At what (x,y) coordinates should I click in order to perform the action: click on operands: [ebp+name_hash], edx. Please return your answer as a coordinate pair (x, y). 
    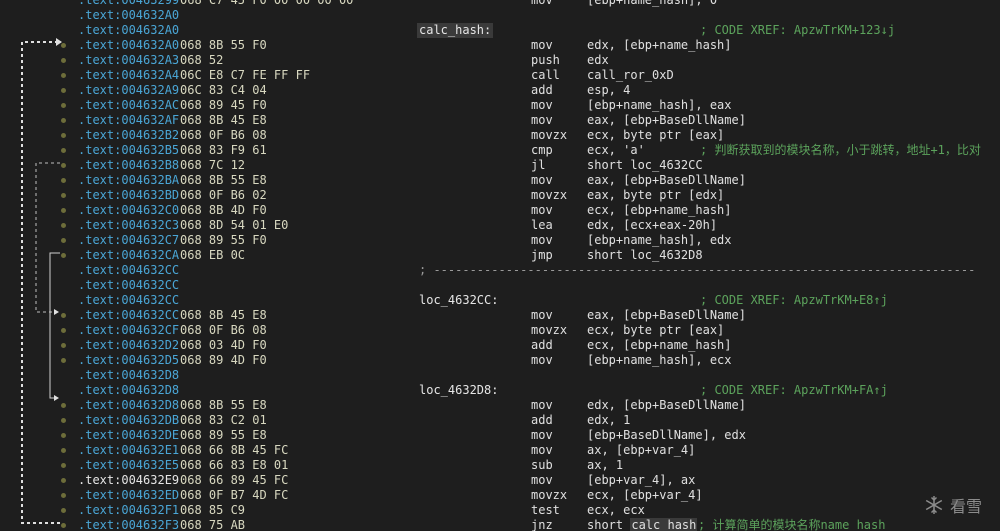
    Looking at the image, I should click on (659, 240).